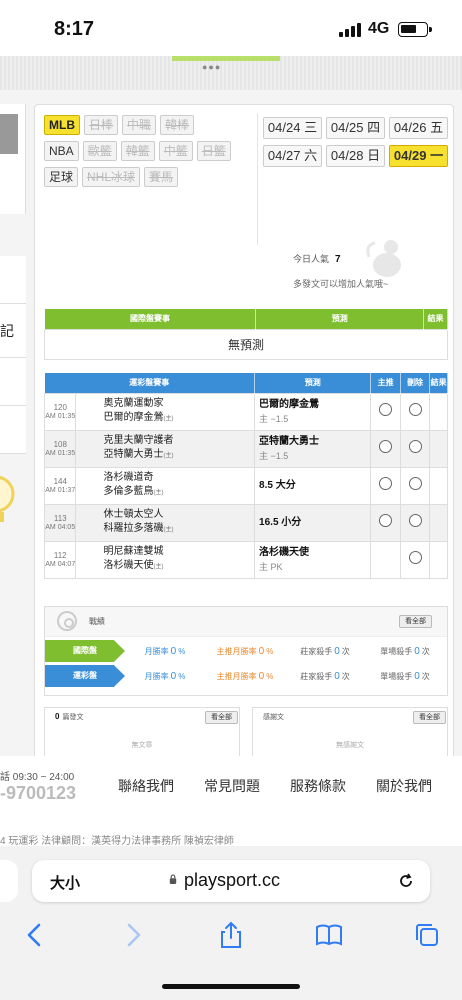 Image resolution: width=462 pixels, height=1000 pixels. I want to click on date-tab: 04/25 四, so click(355, 128).